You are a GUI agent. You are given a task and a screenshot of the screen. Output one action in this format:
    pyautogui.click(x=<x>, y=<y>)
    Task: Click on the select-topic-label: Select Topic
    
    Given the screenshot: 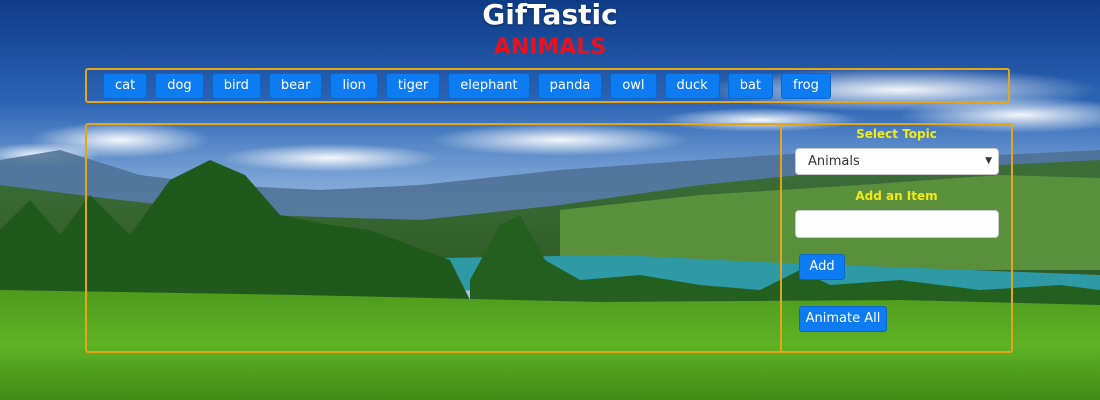 What is the action you would take?
    pyautogui.click(x=896, y=134)
    